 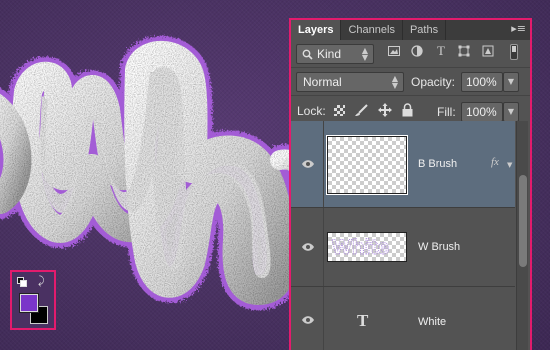 I want to click on pixel-layer-filter-icon, so click(x=394, y=51).